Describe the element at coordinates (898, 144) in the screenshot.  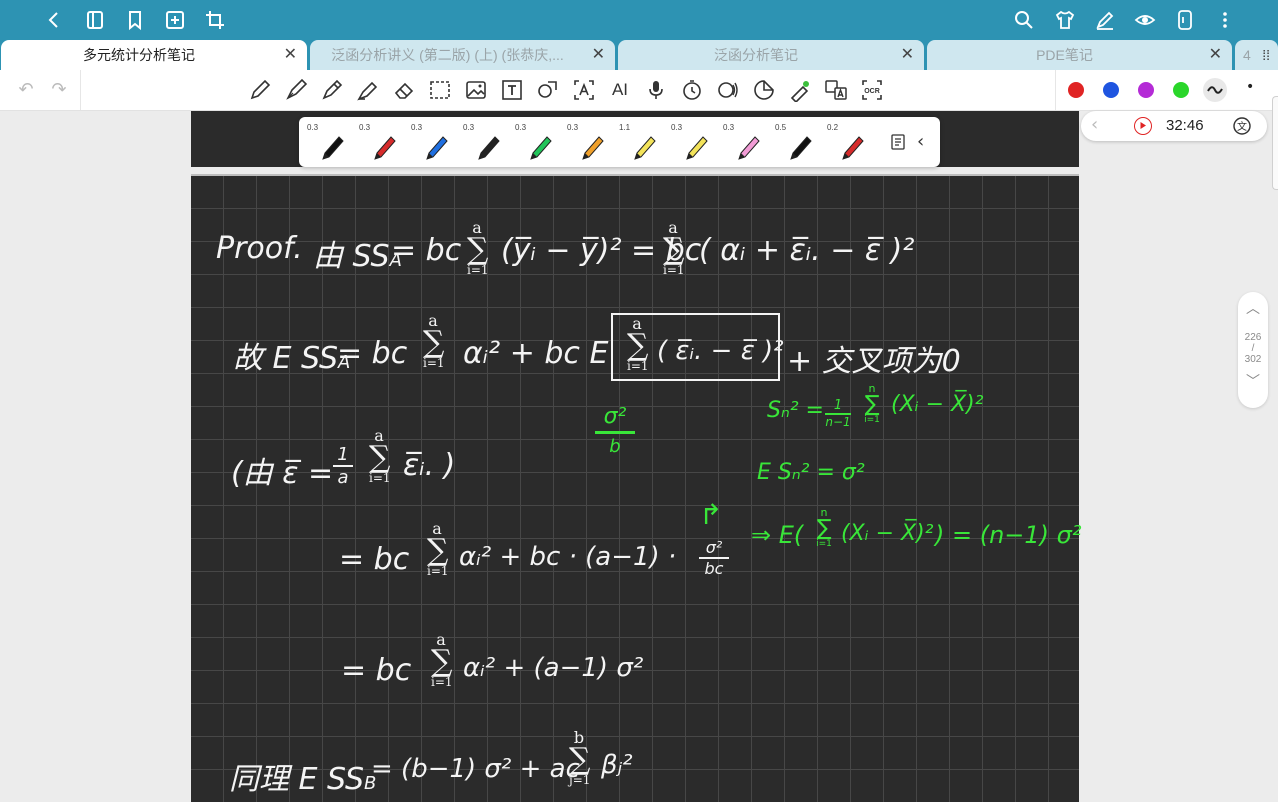
I see `pen-presets-panel-icon` at that location.